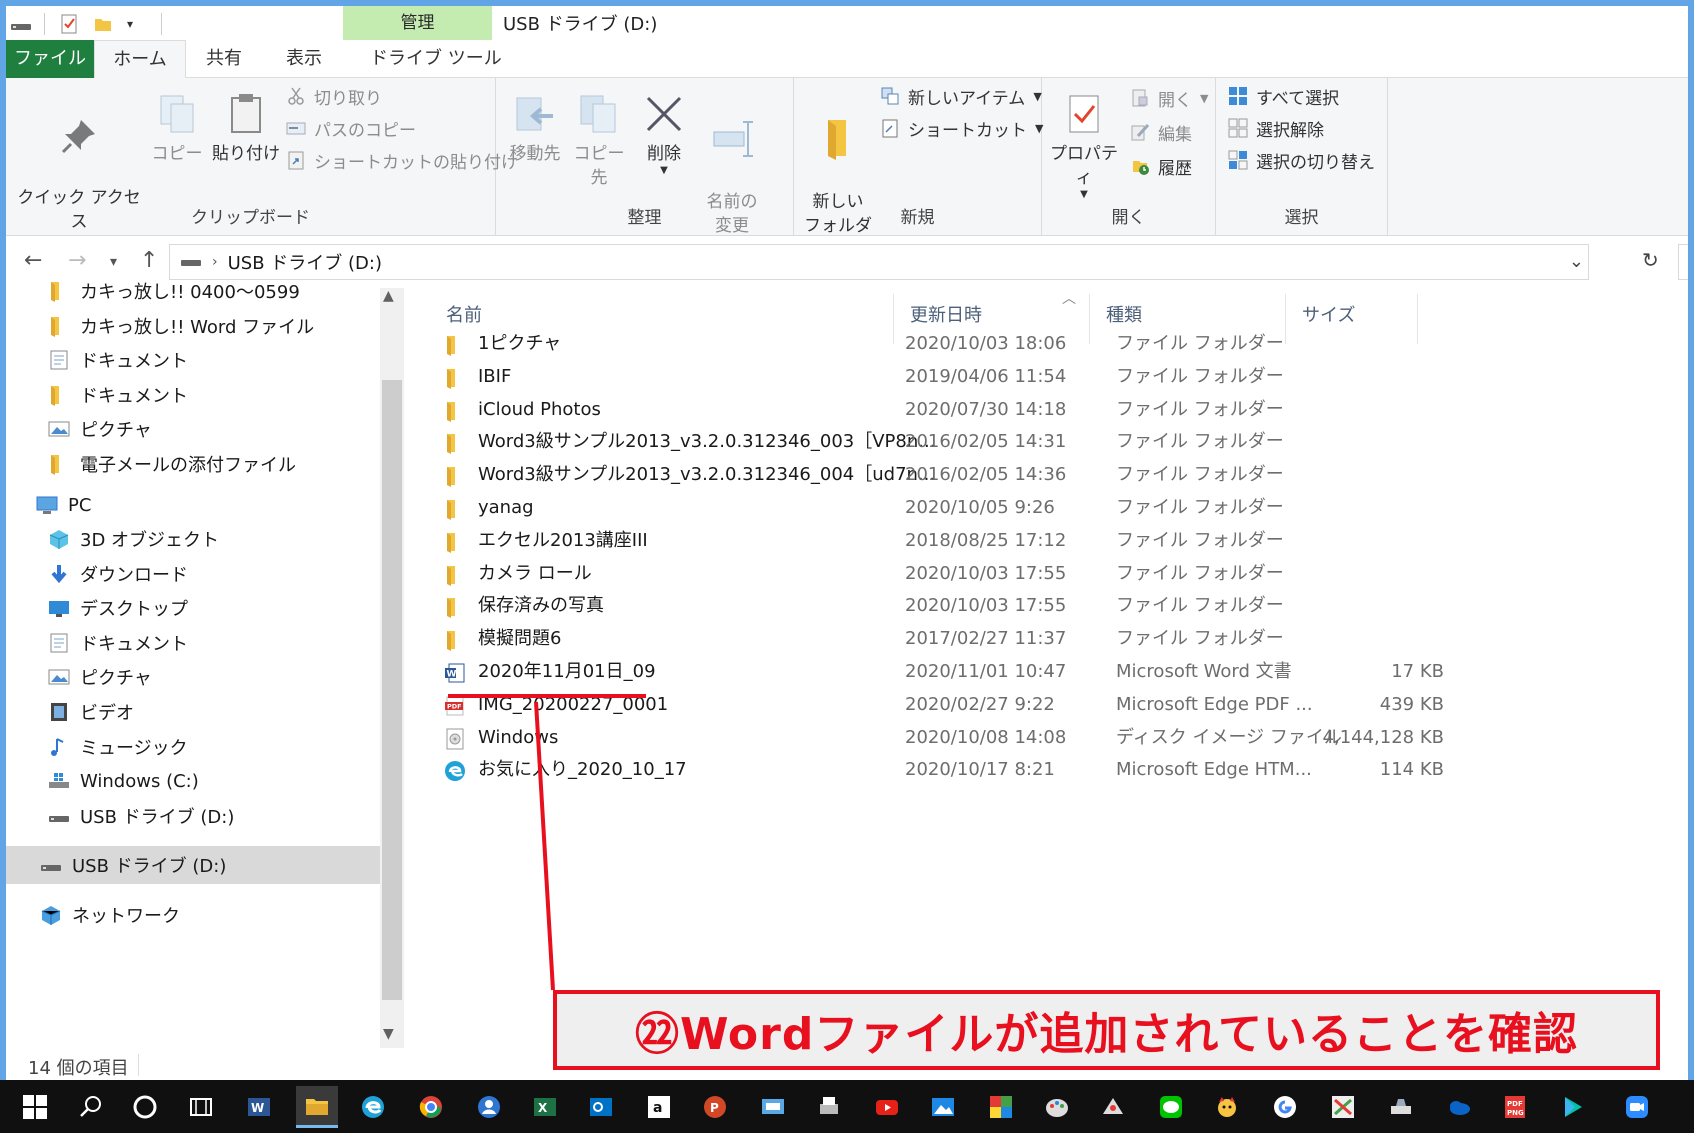  What do you see at coordinates (110, 915) in the screenshot?
I see `nav-item-network: ネットワーク` at bounding box center [110, 915].